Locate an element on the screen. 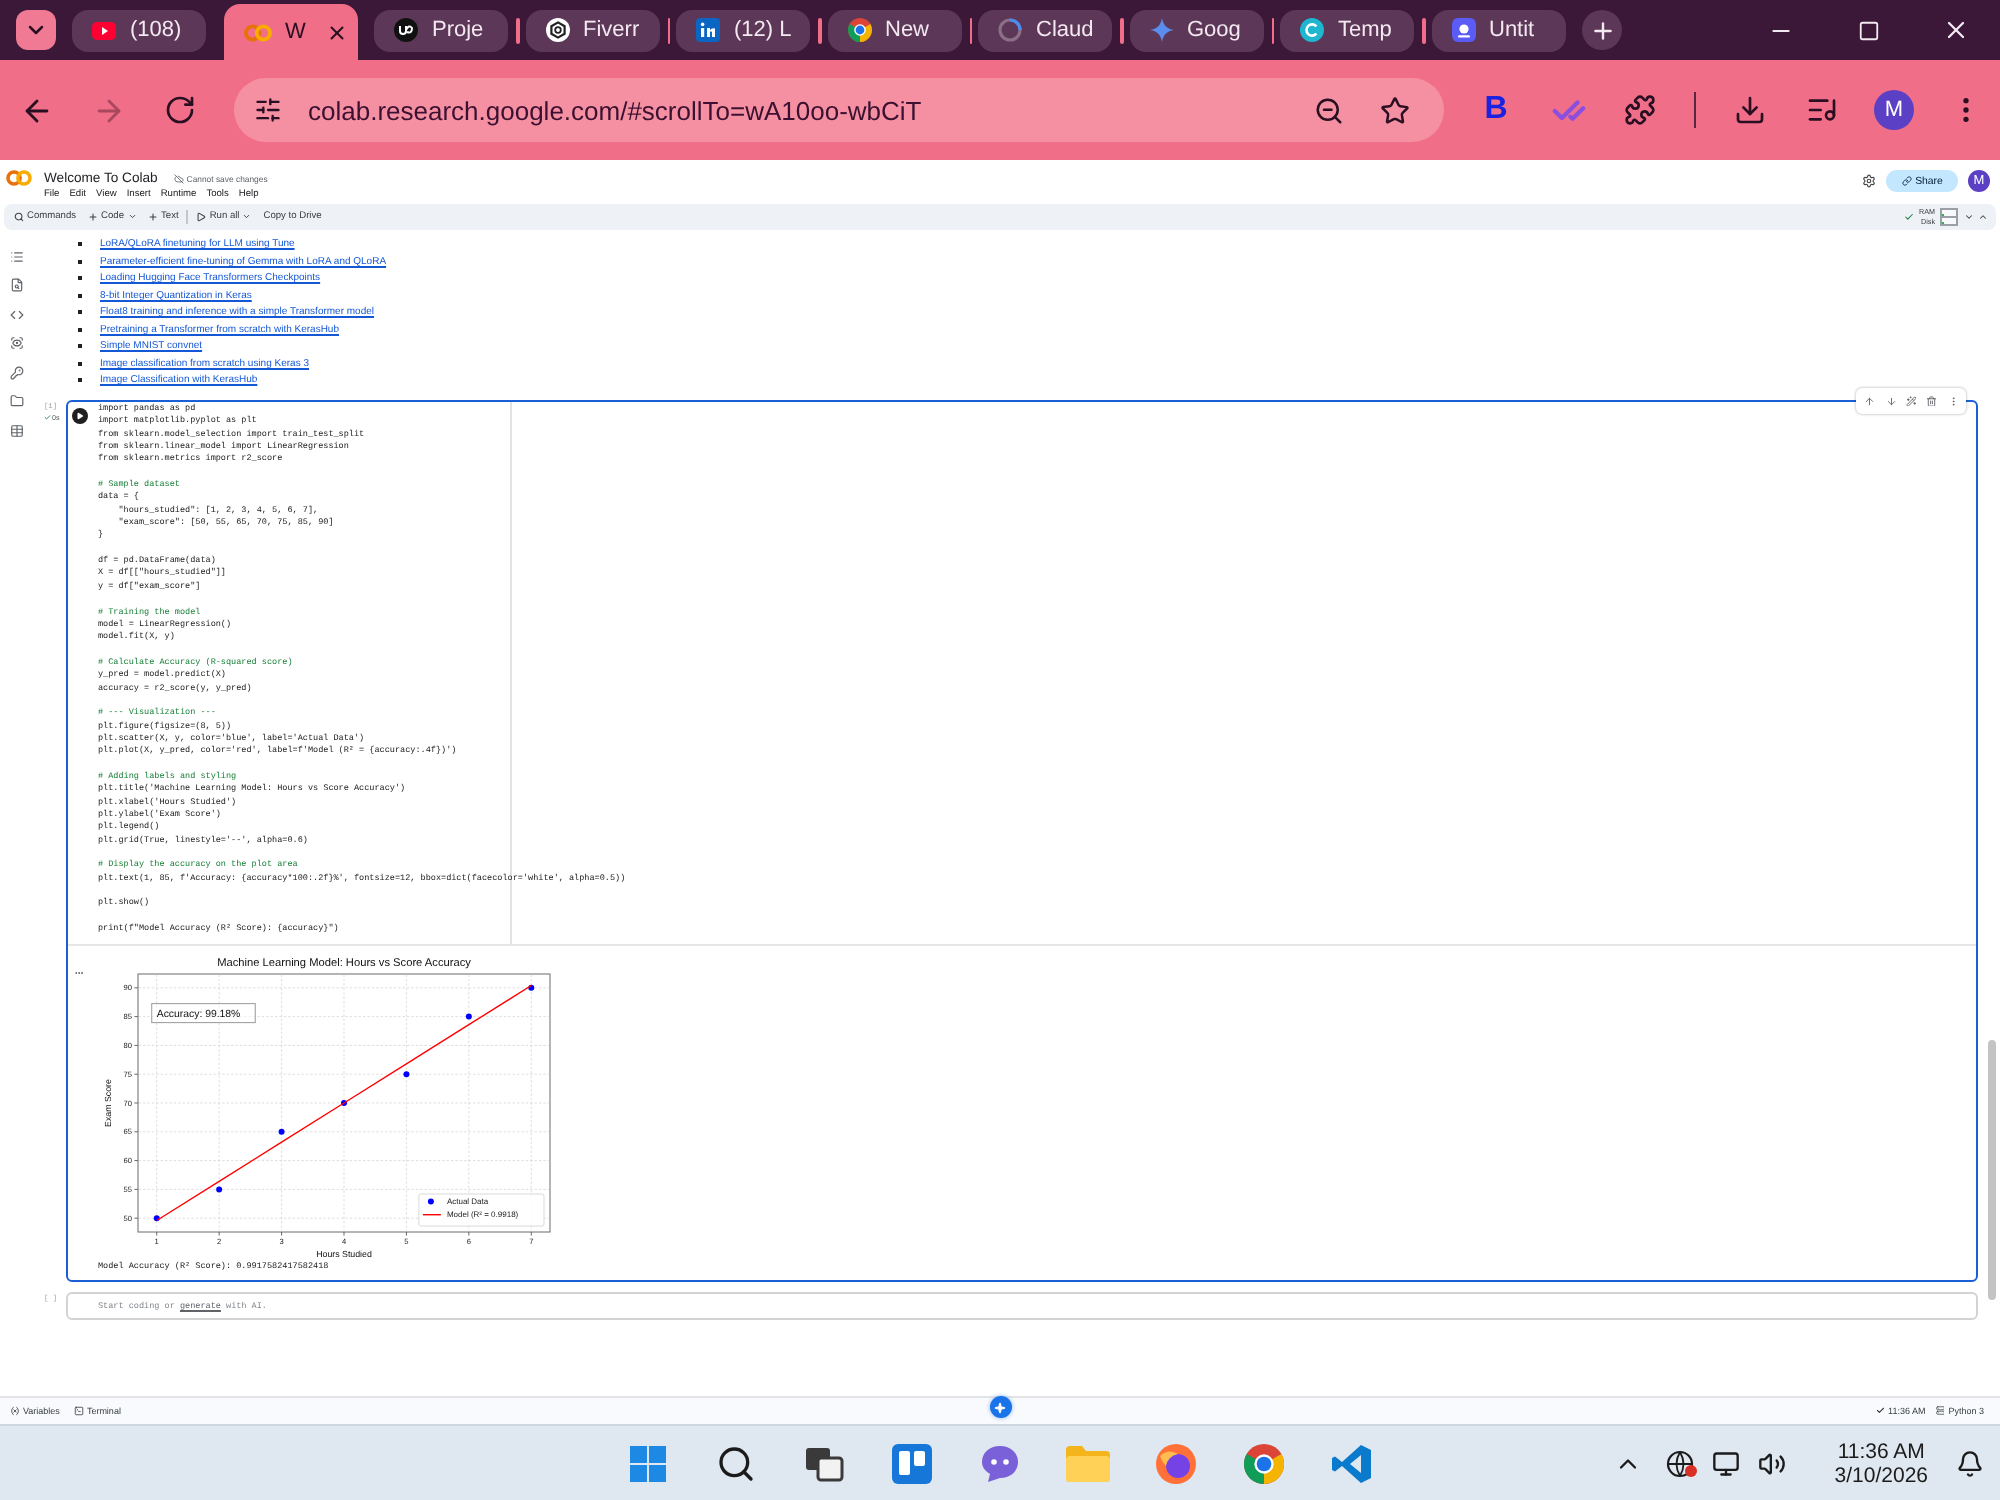 The height and width of the screenshot is (1500, 2000). profile-avatar: M is located at coordinates (1894, 110).